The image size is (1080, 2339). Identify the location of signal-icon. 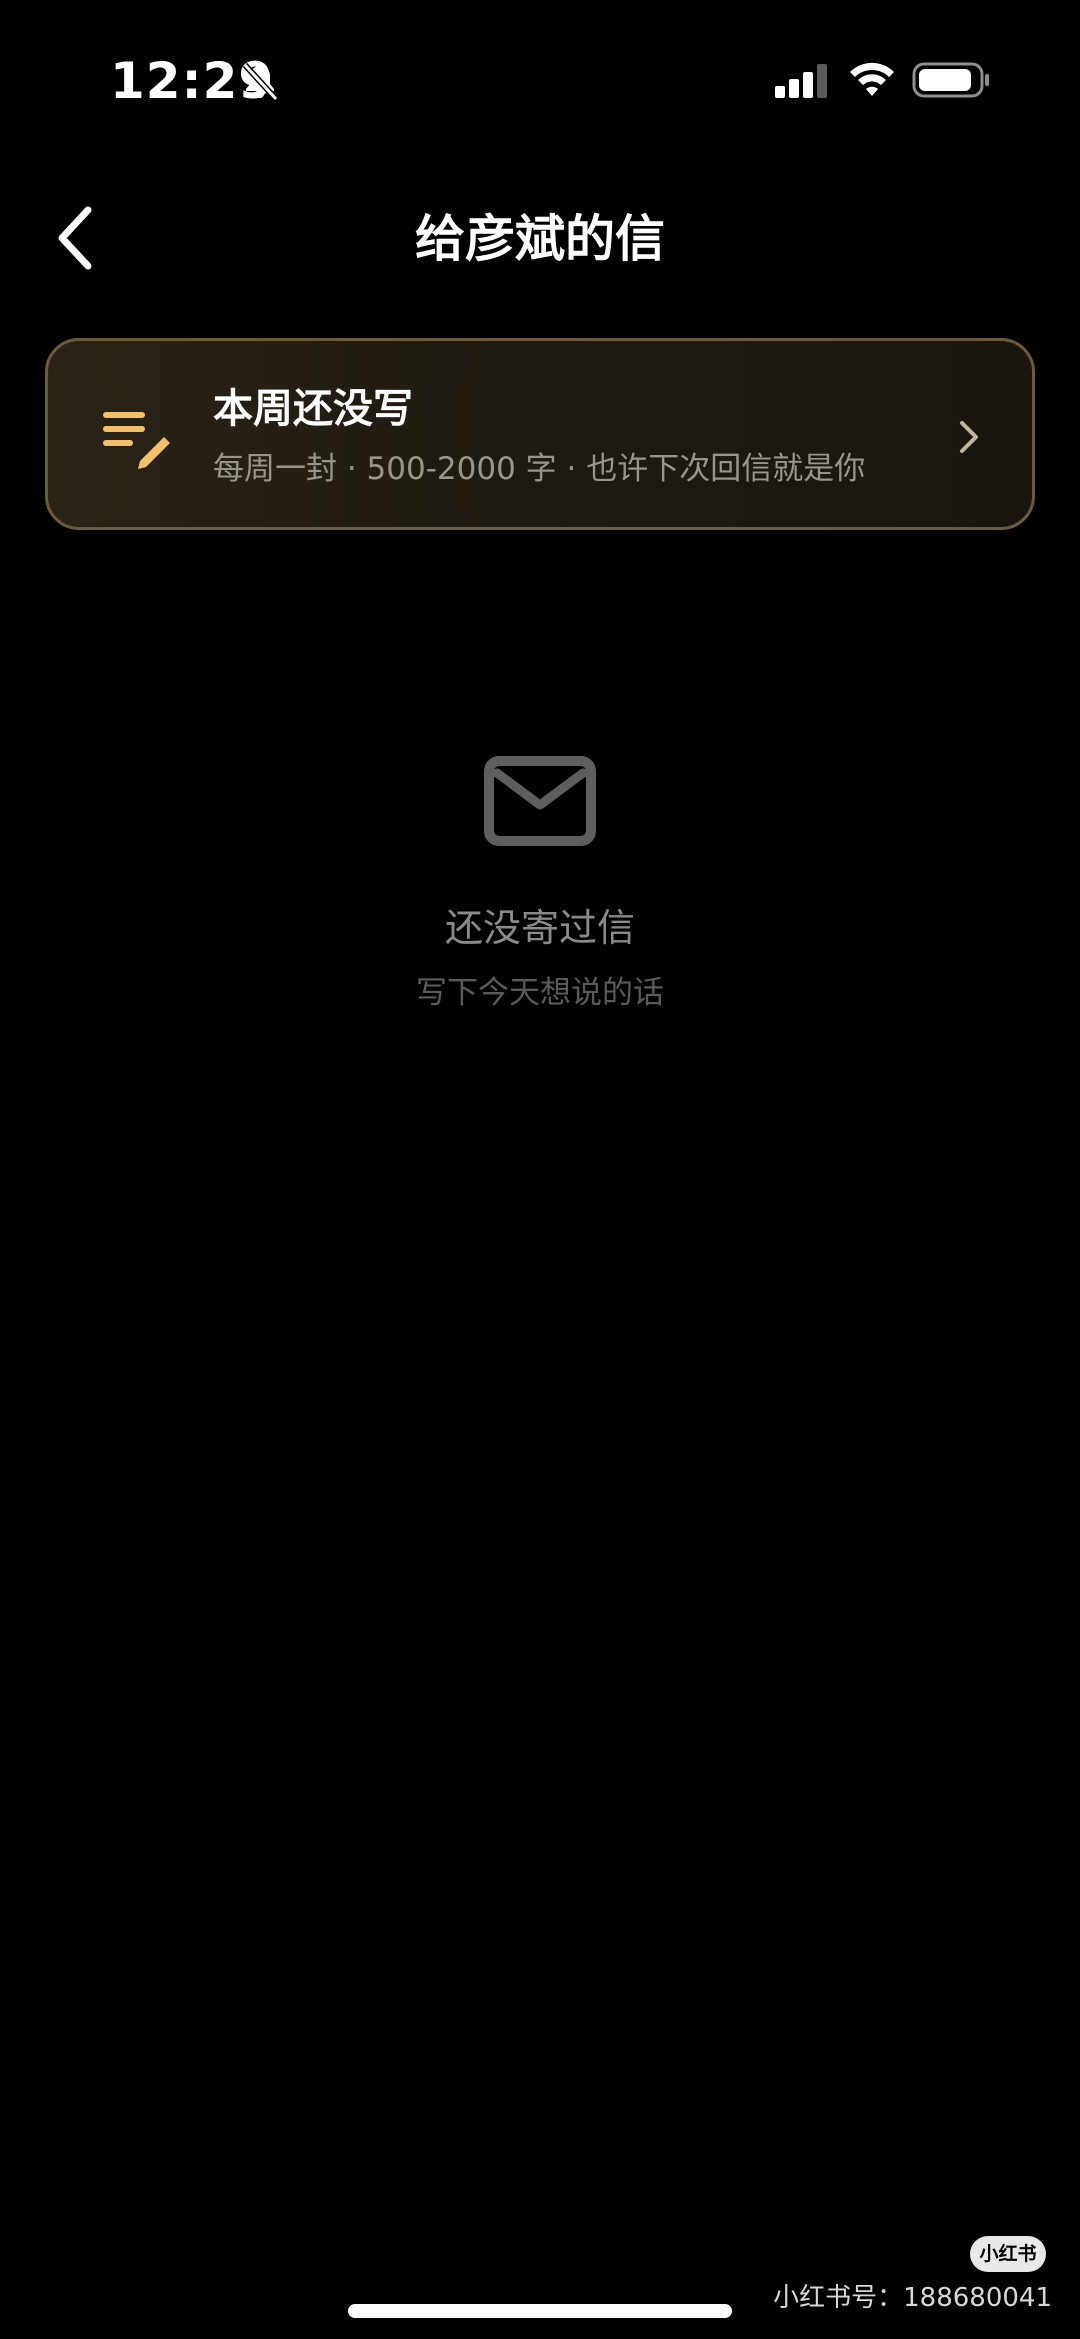
(801, 81).